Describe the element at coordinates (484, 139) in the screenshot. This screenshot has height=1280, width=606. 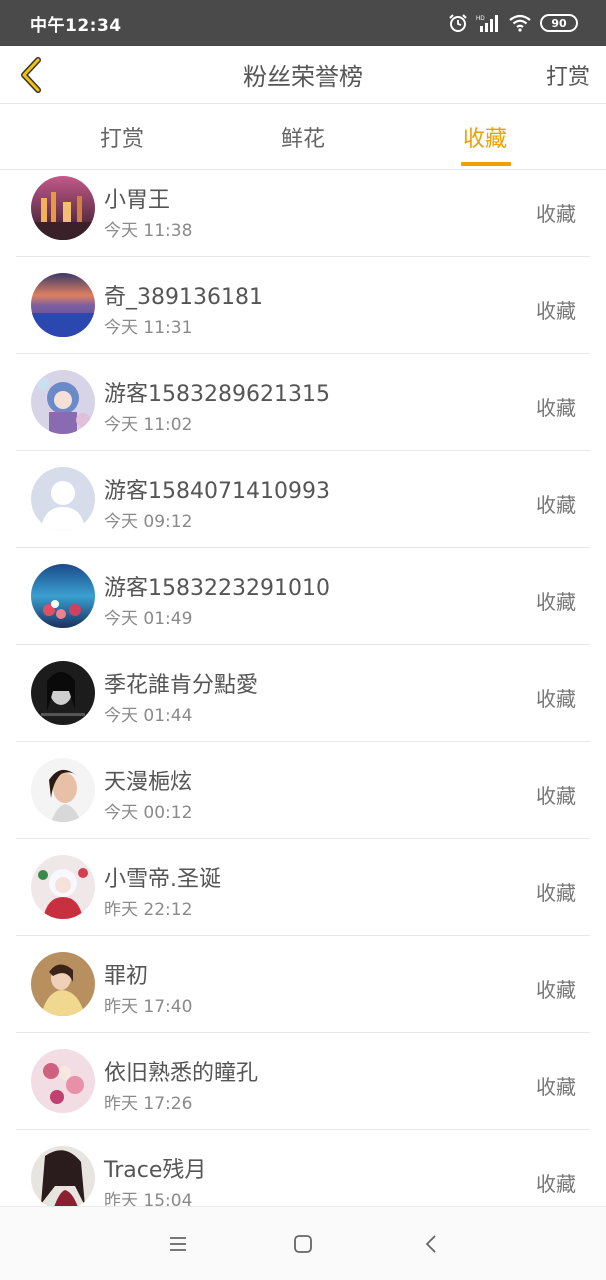
I see `tab-label: 收藏` at that location.